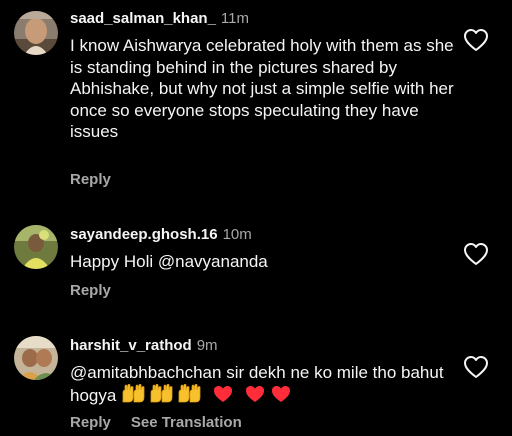 Image resolution: width=512 pixels, height=436 pixels. What do you see at coordinates (234, 18) in the screenshot?
I see `comment-time: 11m` at bounding box center [234, 18].